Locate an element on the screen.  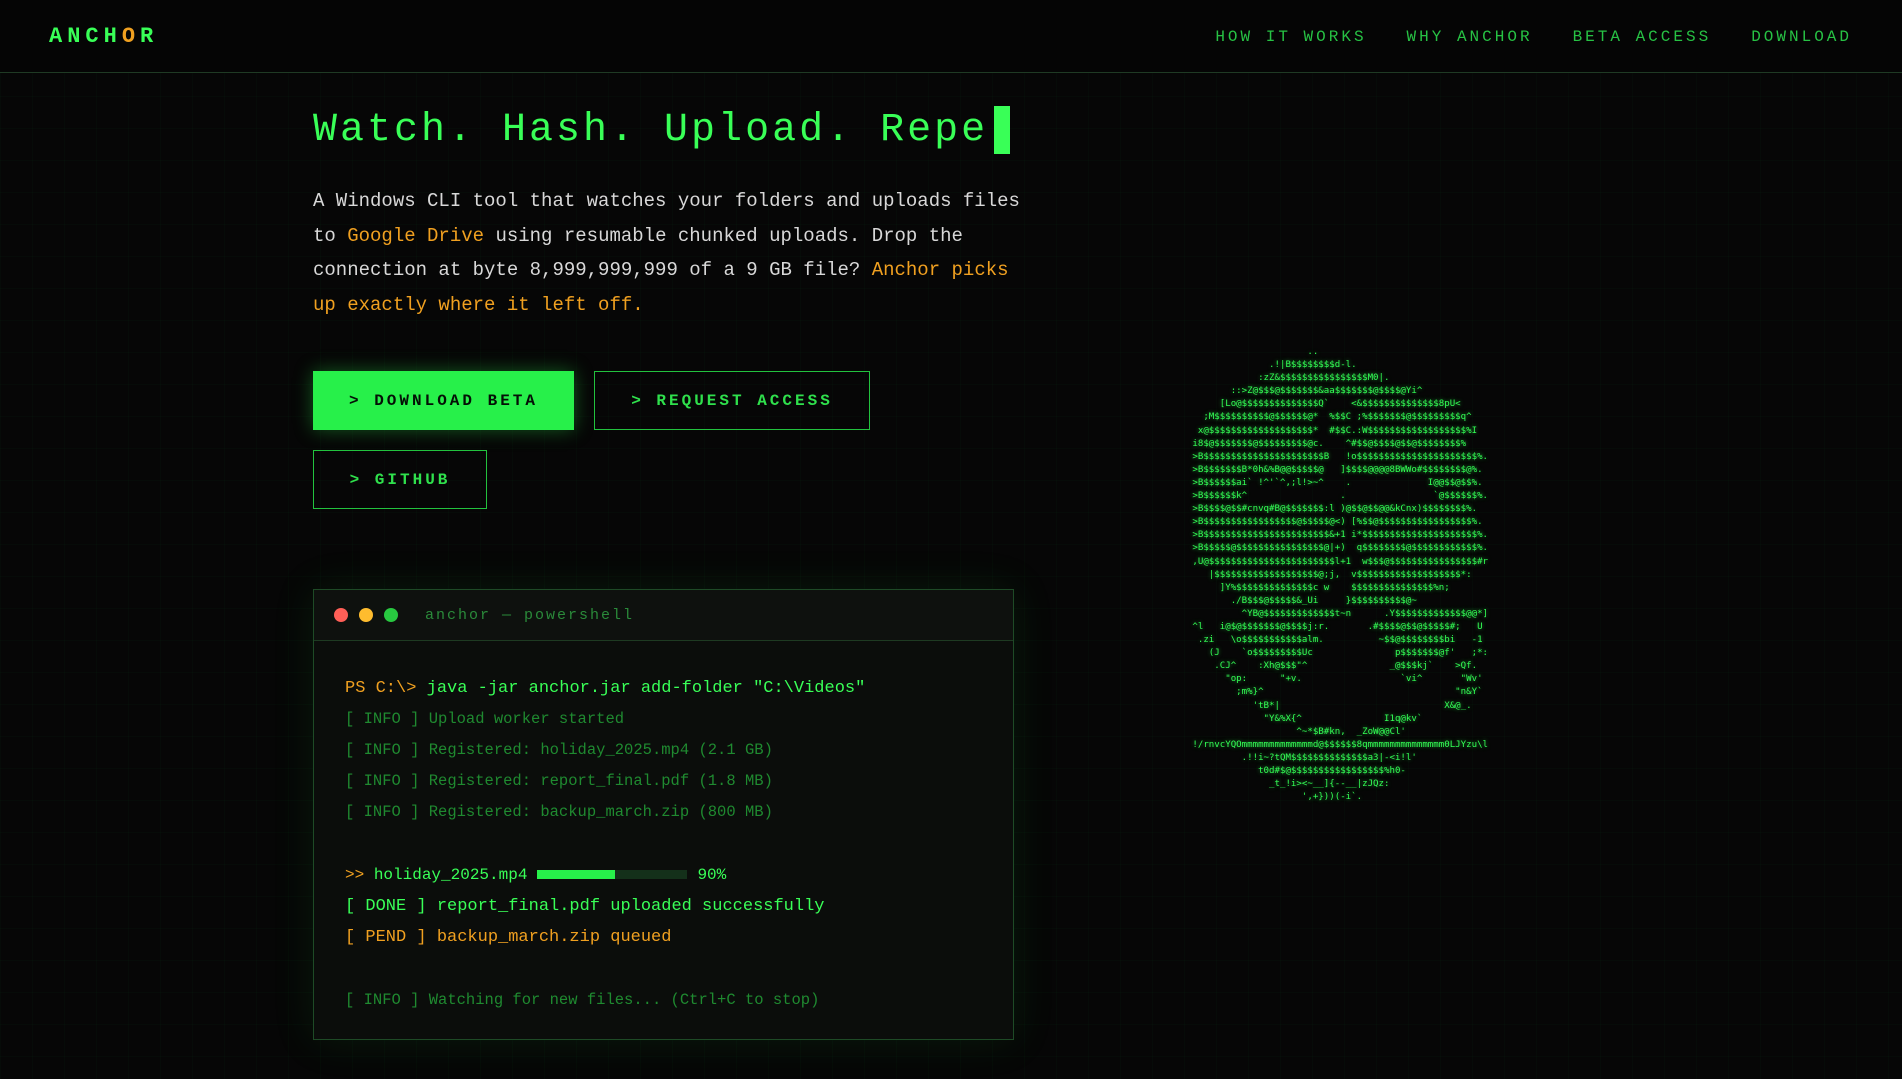
google-drive-highlight: Google Drive is located at coordinates (416, 235).